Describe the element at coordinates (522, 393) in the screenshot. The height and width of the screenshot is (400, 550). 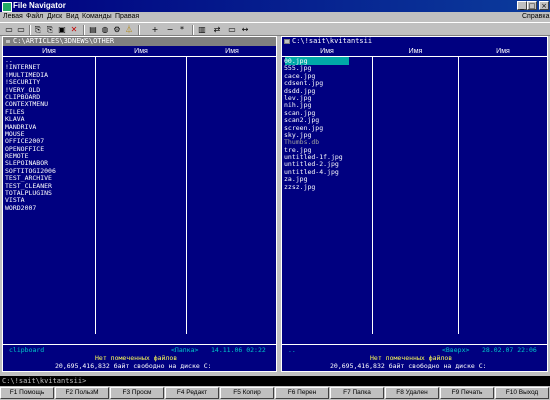
I see `function-key-f10: F10 Выход` at that location.